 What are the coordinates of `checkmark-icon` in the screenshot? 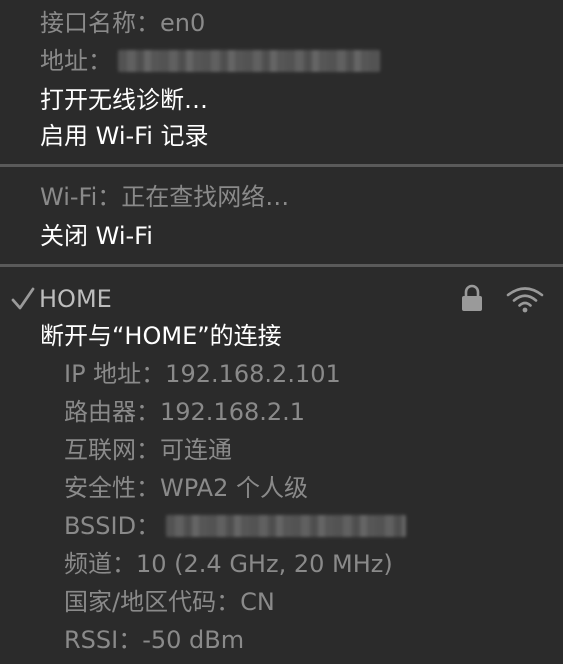 It's located at (23, 299).